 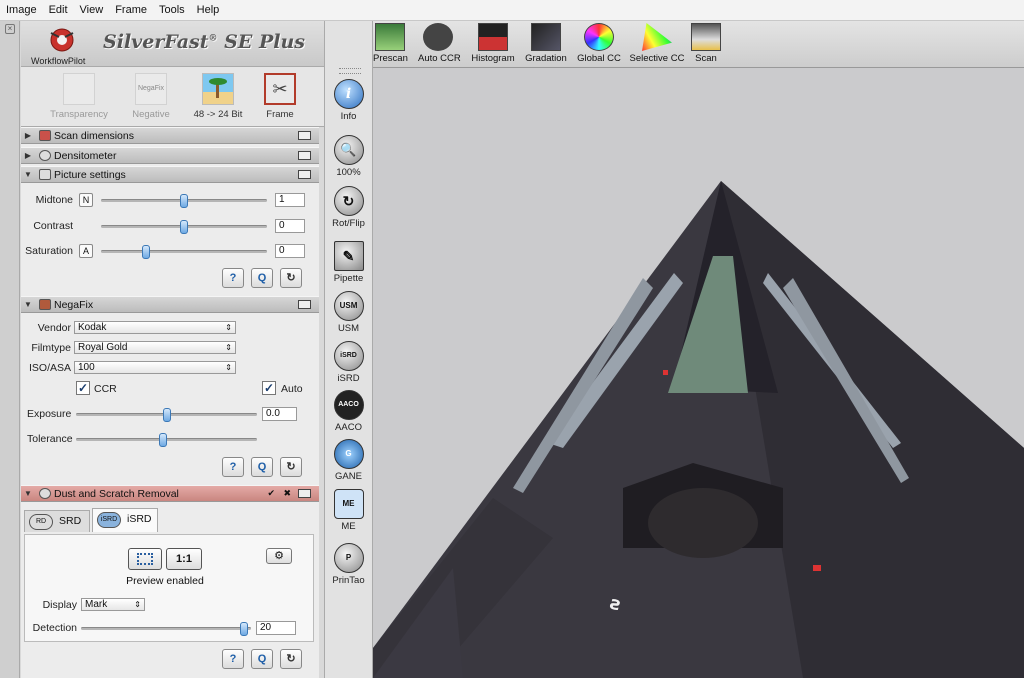 I want to click on saturation-slider-knob, so click(x=146, y=252).